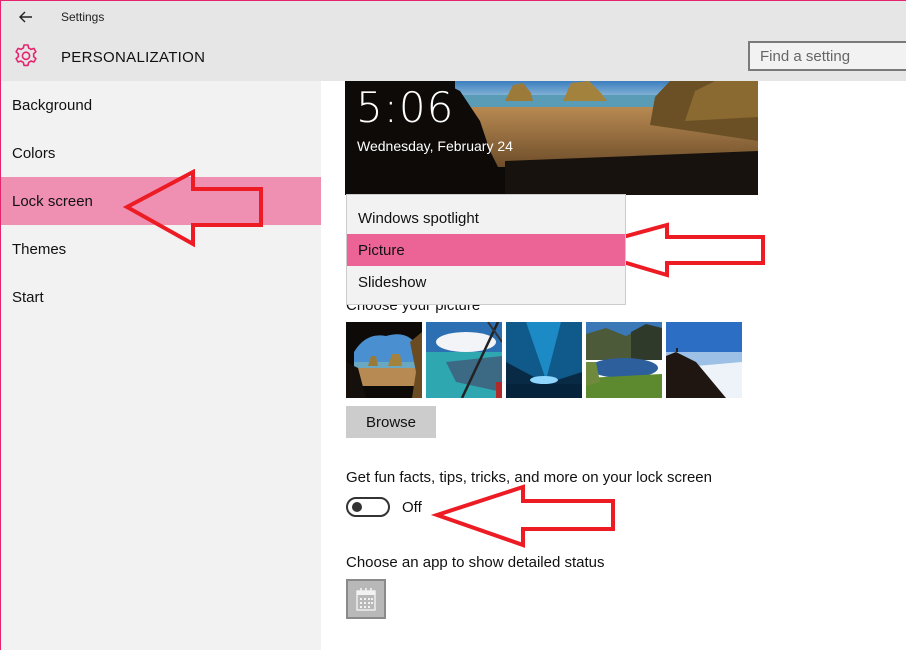 Image resolution: width=906 pixels, height=650 pixels. What do you see at coordinates (391, 422) in the screenshot?
I see `browse-button: Browse` at bounding box center [391, 422].